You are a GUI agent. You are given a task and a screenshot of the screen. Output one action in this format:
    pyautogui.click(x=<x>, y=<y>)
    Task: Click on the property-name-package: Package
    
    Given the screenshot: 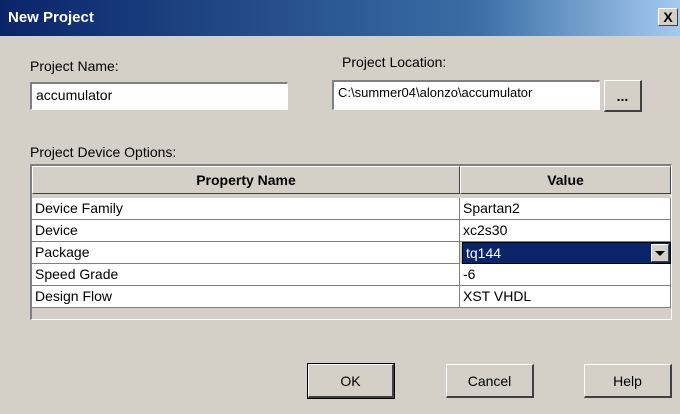 What is the action you would take?
    pyautogui.click(x=246, y=253)
    